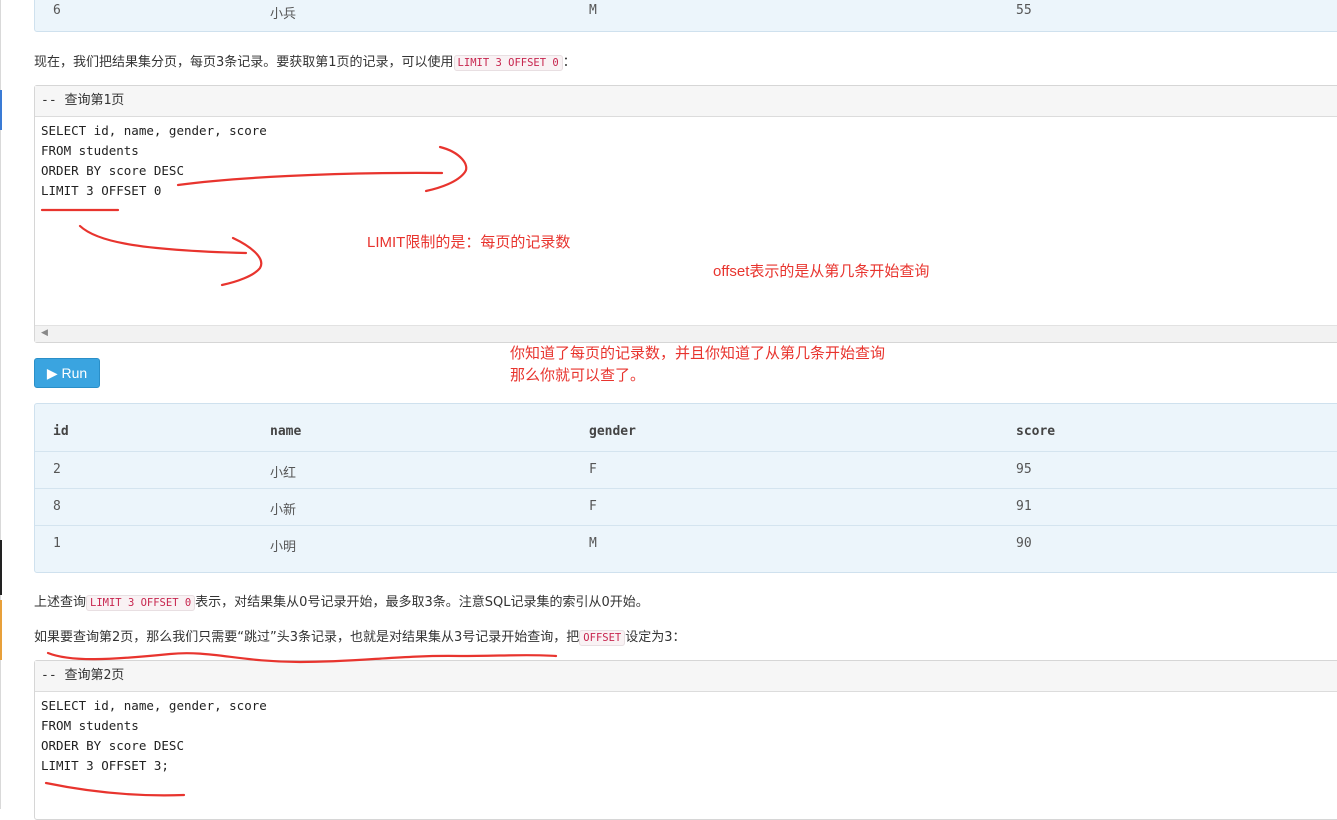 The height and width of the screenshot is (820, 1337). I want to click on left-window-edge-orange, so click(1, 630).